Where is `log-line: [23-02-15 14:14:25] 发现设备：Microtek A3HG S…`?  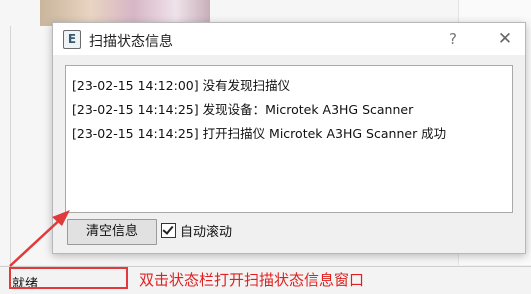 log-line: [23-02-15 14:14:25] 发现设备：Microtek A3HG S… is located at coordinates (243, 109).